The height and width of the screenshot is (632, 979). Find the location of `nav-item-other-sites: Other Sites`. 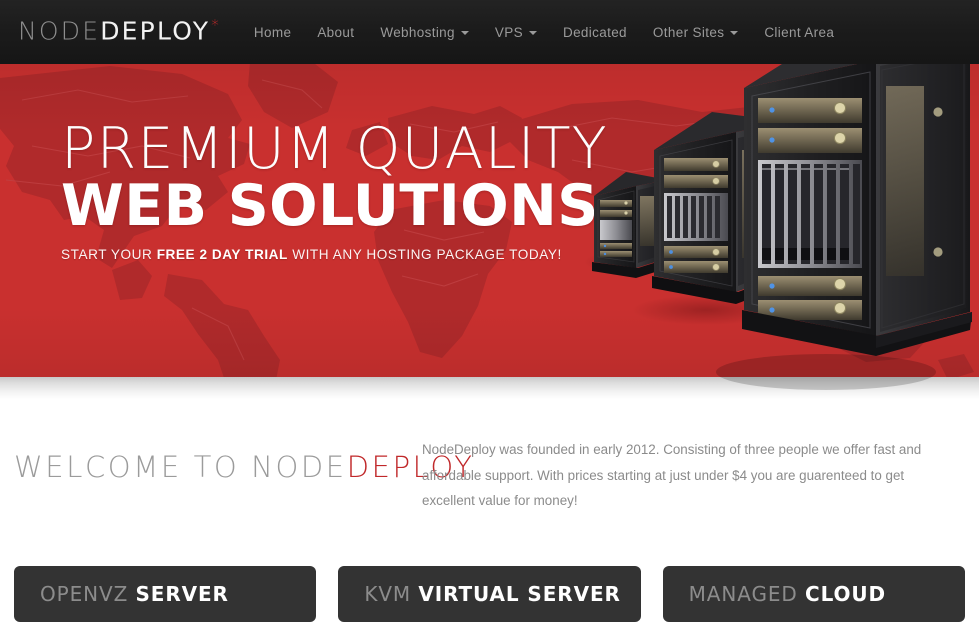

nav-item-other-sites: Other Sites is located at coordinates (695, 32).